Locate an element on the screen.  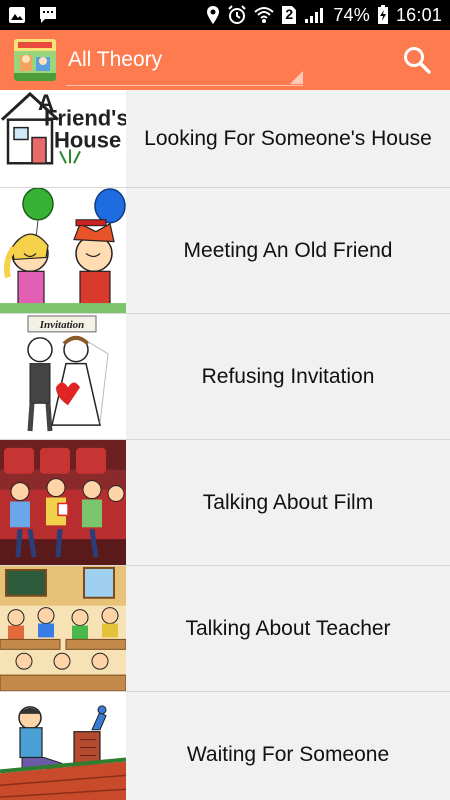
sim-icon: 2 is located at coordinates (289, 15).